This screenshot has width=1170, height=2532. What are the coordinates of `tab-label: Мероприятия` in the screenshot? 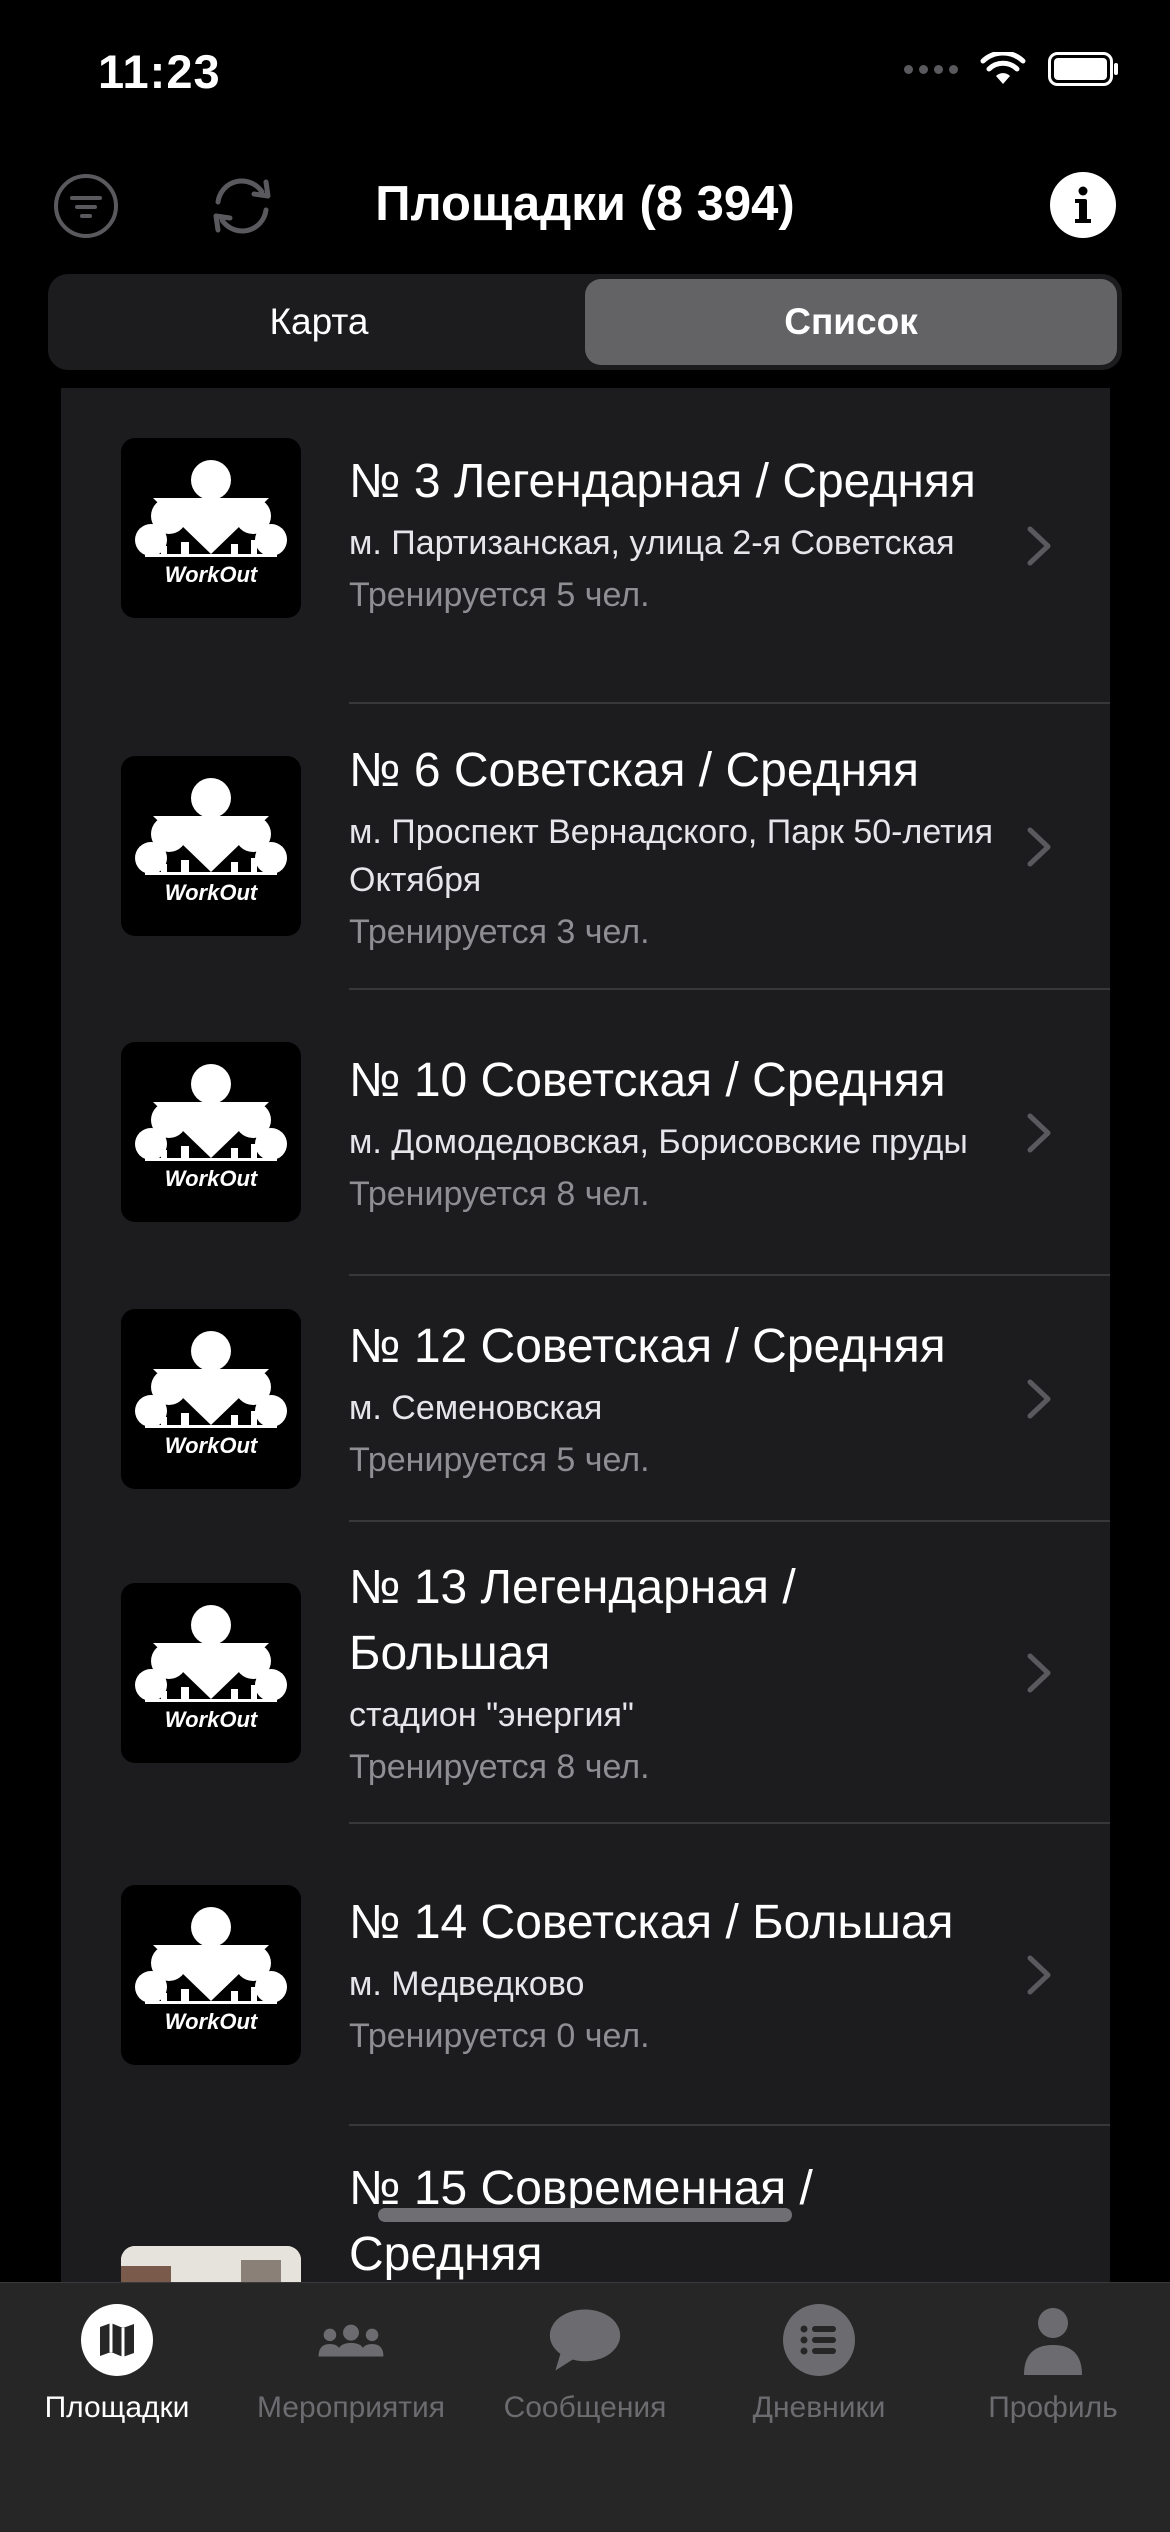 It's located at (351, 2407).